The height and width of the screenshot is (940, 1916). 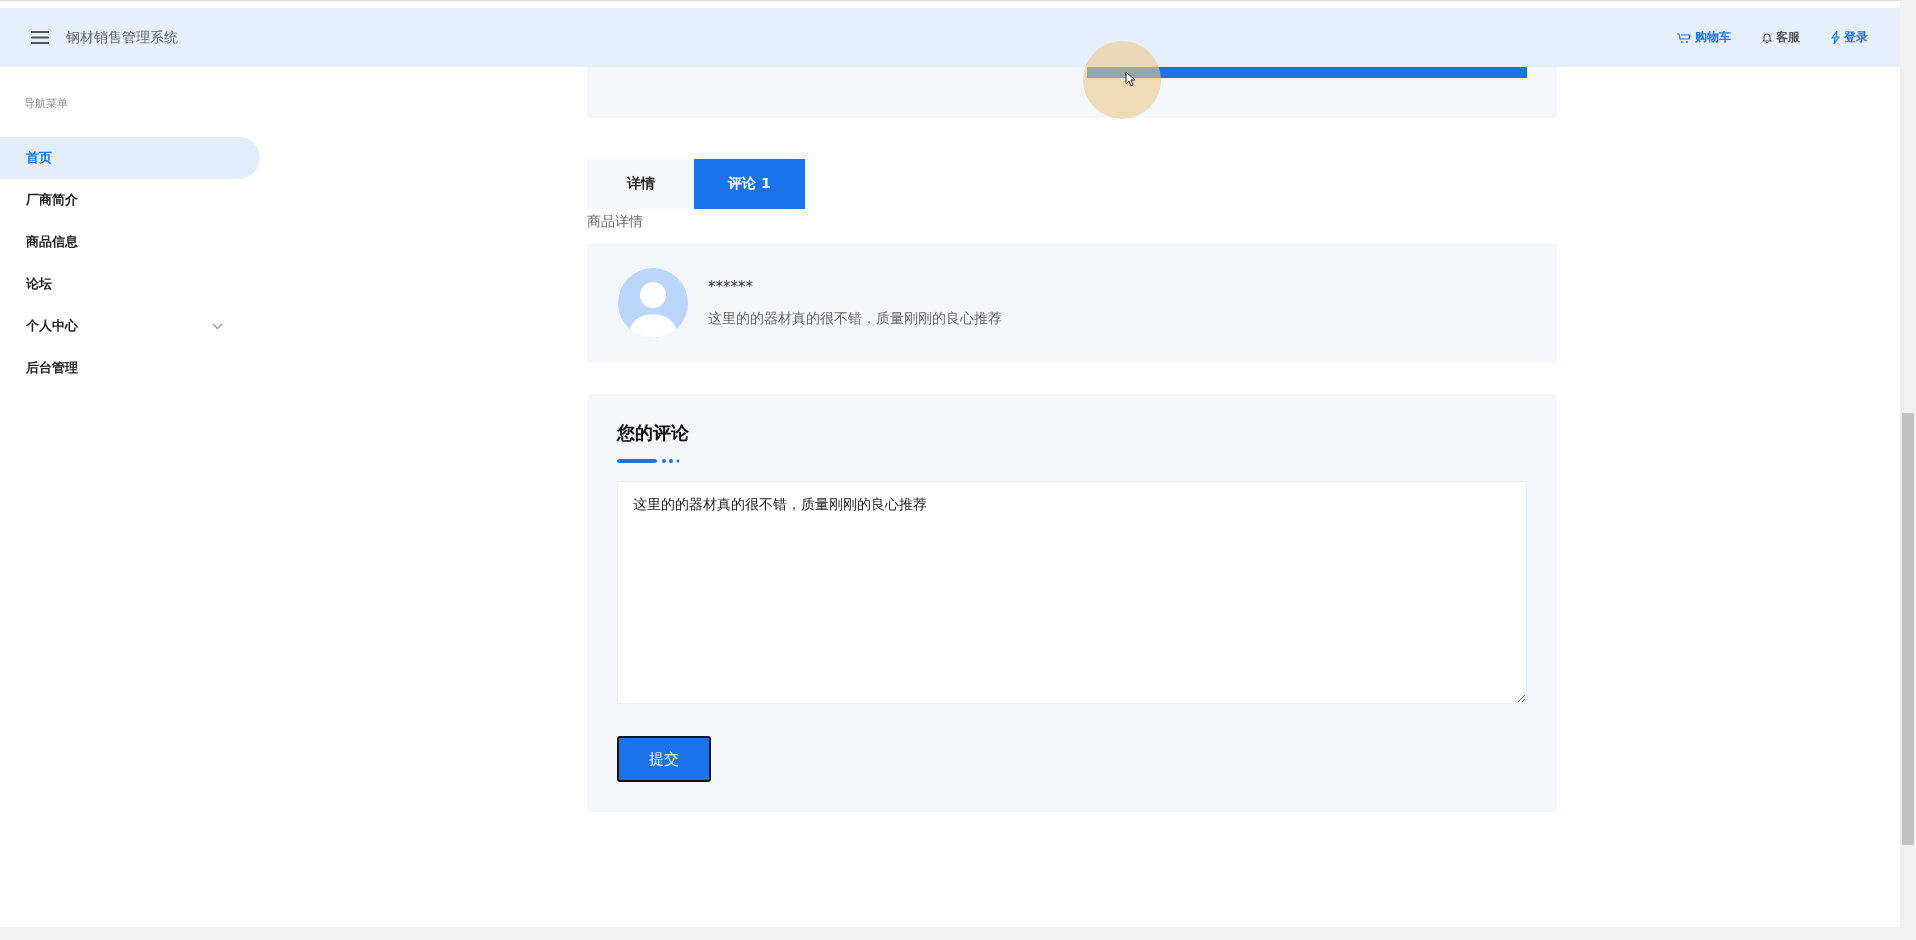 What do you see at coordinates (640, 184) in the screenshot?
I see `tab: 详情` at bounding box center [640, 184].